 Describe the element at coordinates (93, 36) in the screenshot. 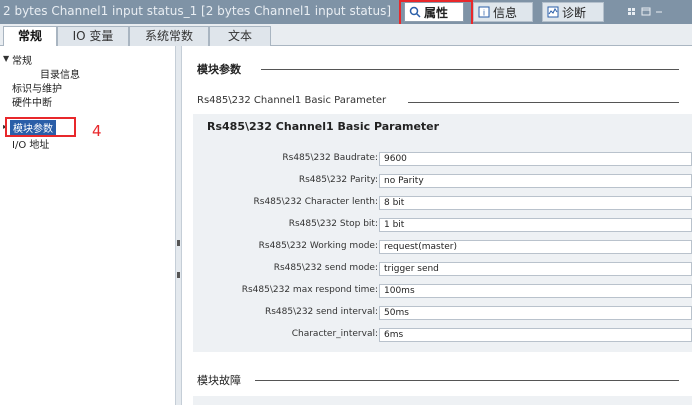

I see `tab-io-tags: IO 变量` at that location.